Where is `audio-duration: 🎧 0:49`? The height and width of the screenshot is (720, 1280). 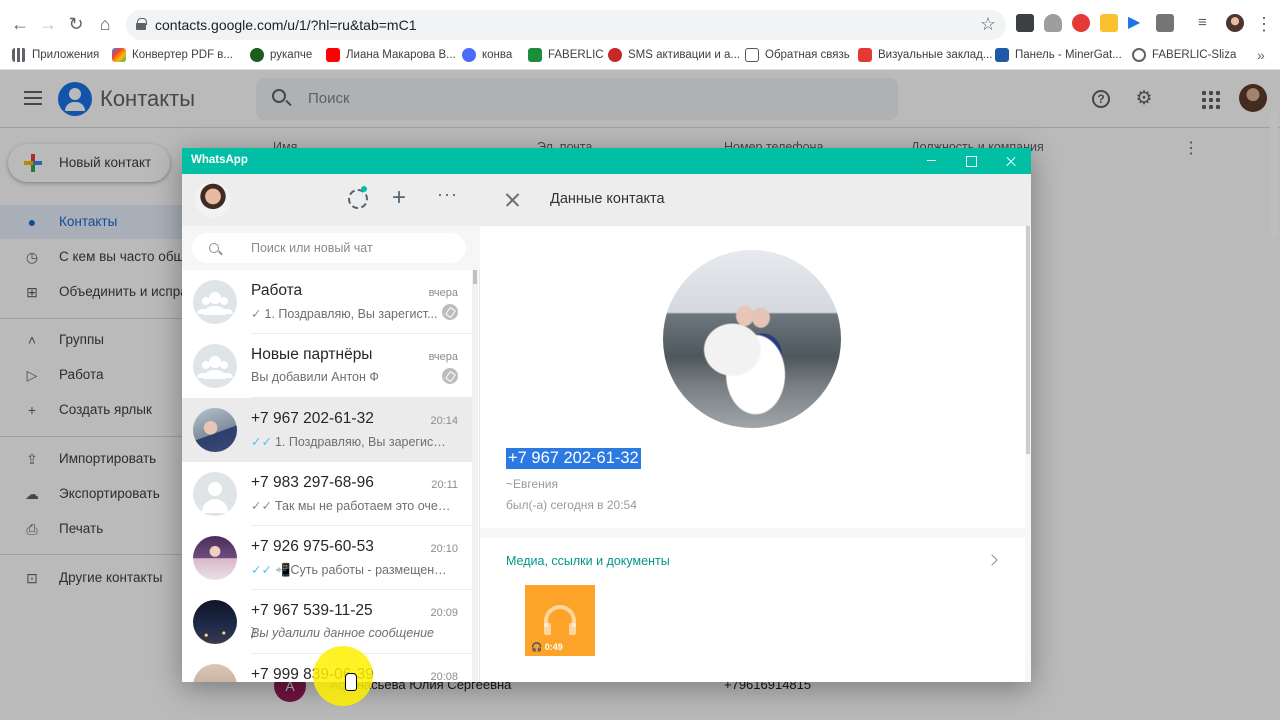 audio-duration: 🎧 0:49 is located at coordinates (547, 647).